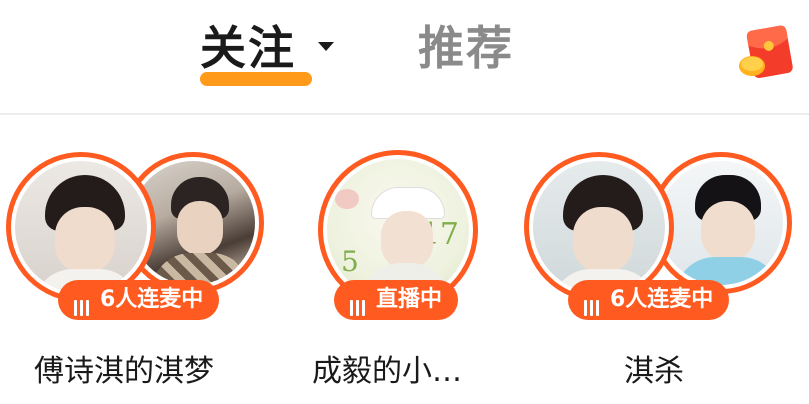  I want to click on tab-recommend: 推荐, so click(466, 48).